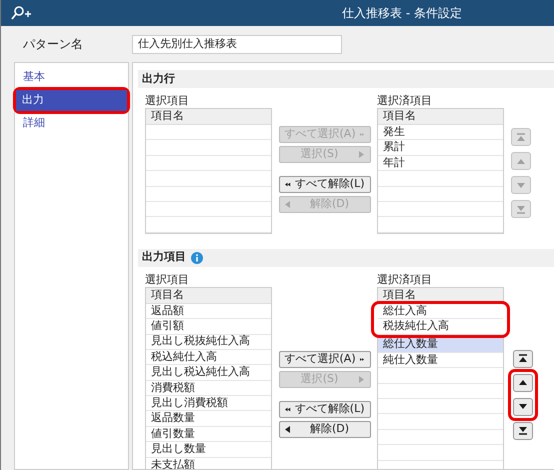 The width and height of the screenshot is (554, 470). I want to click on list-item: 返品額, so click(208, 312).